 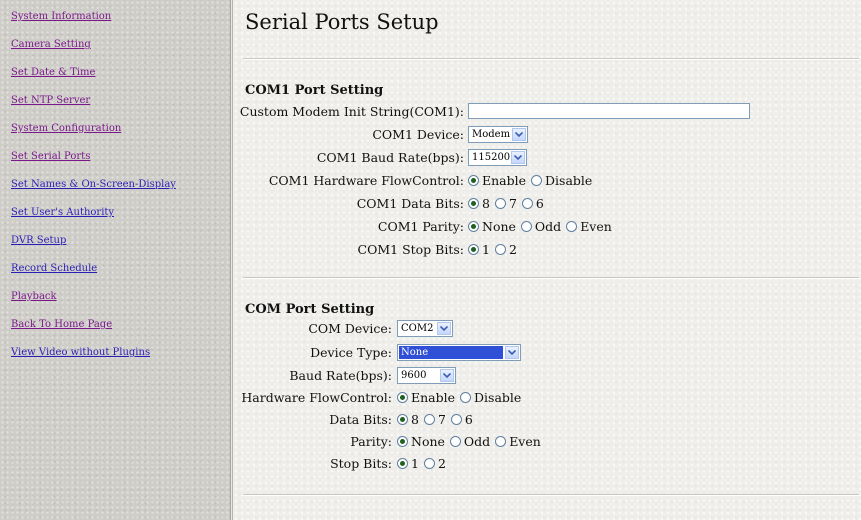 I want to click on com-parity-even-radio, so click(x=501, y=441).